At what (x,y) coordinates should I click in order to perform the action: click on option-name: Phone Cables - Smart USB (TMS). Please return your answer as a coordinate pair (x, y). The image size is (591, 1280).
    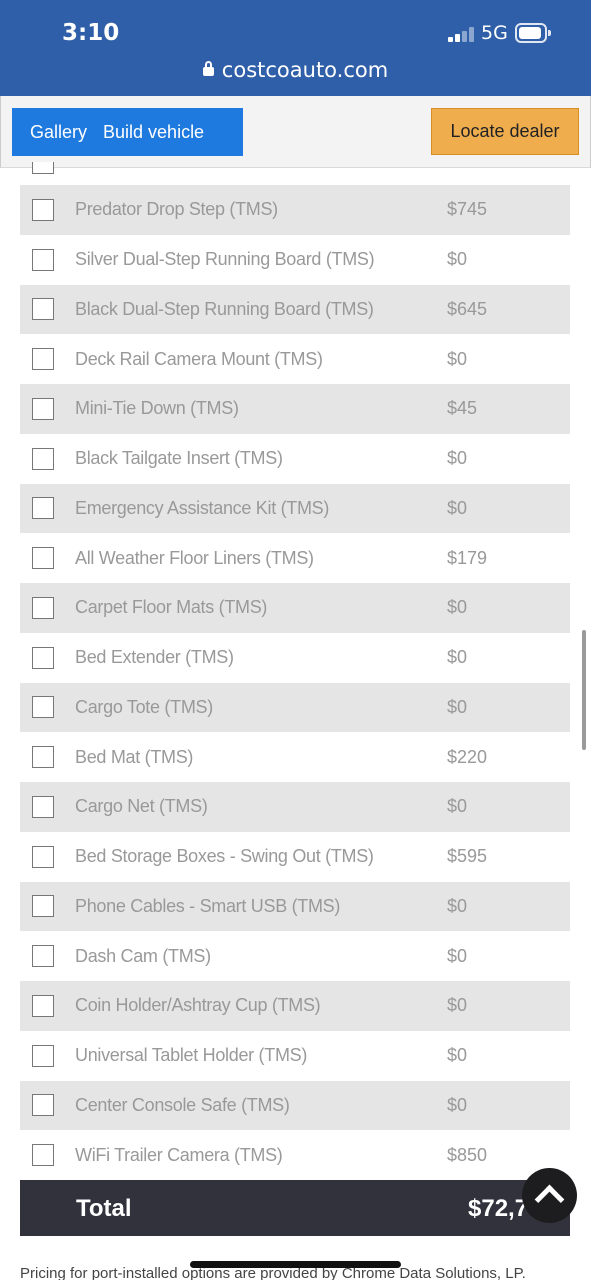
    Looking at the image, I should click on (208, 905).